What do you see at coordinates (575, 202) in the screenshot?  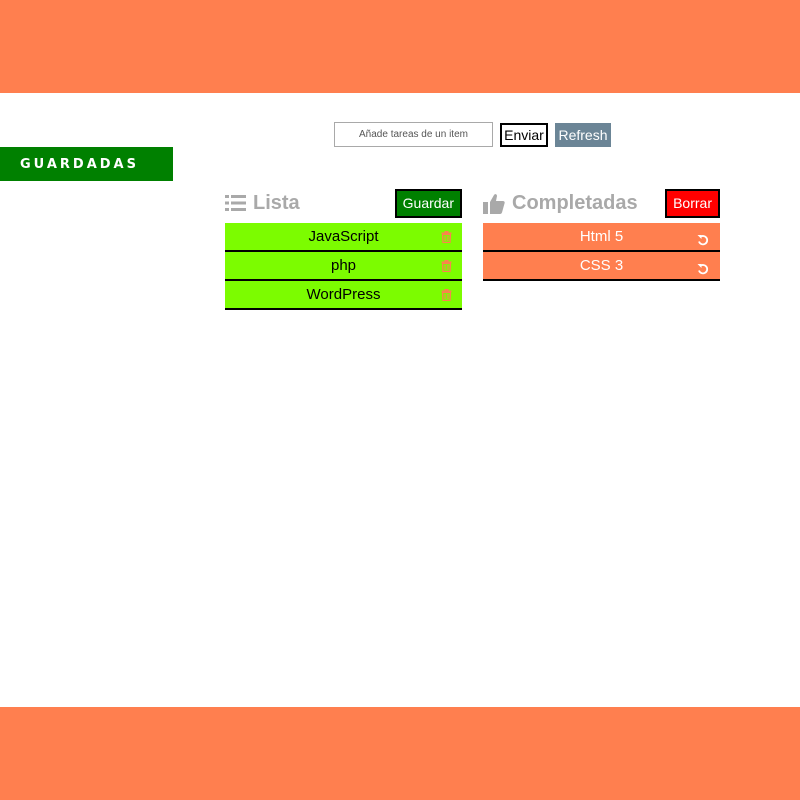 I see `completadas-title-text: Completadas` at bounding box center [575, 202].